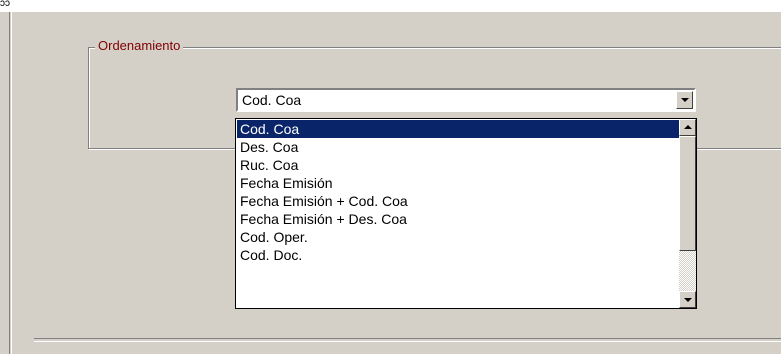 The image size is (781, 354). I want to click on scrollbar-thumb, so click(687, 193).